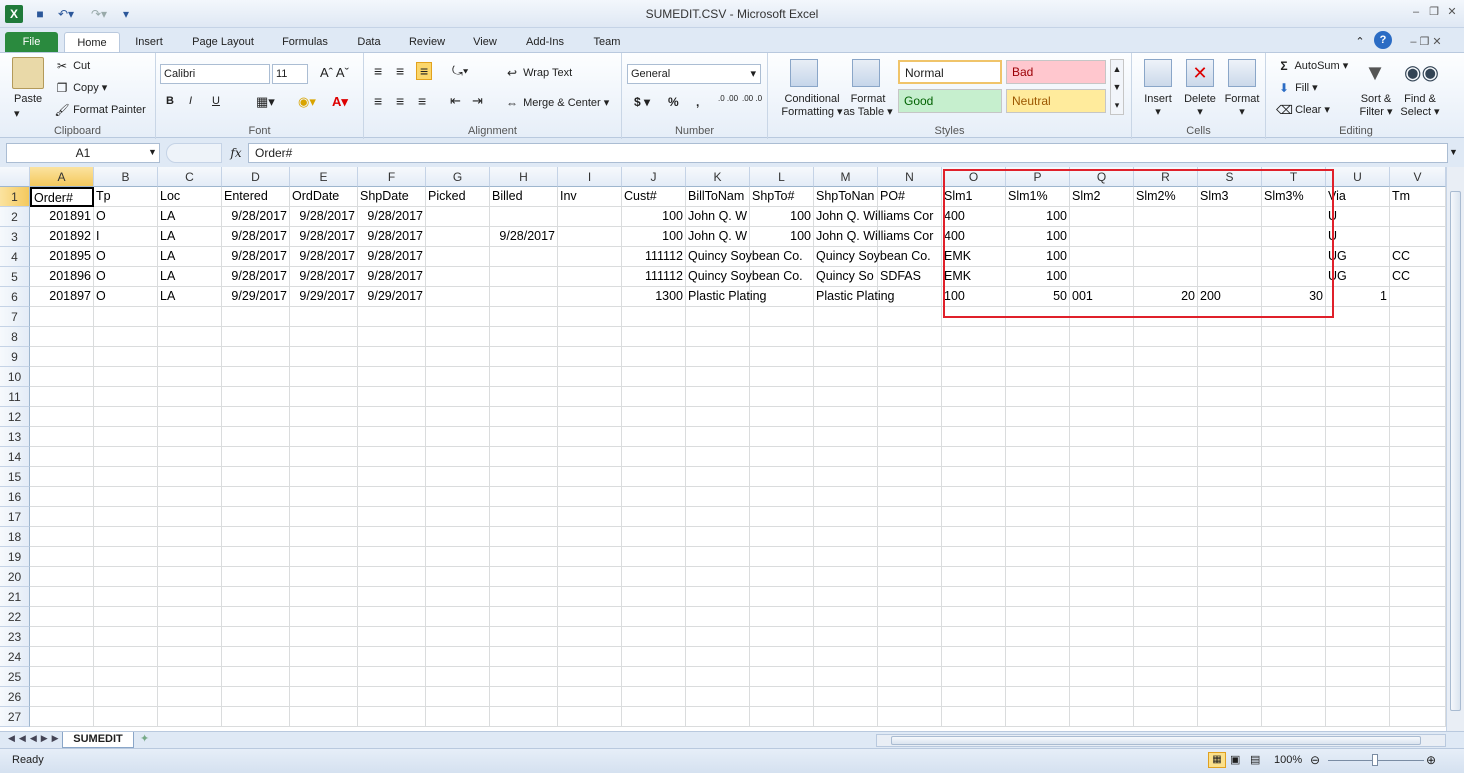 The height and width of the screenshot is (773, 1464). What do you see at coordinates (81, 88) in the screenshot?
I see `copy-button: ❐ Copy ▾` at bounding box center [81, 88].